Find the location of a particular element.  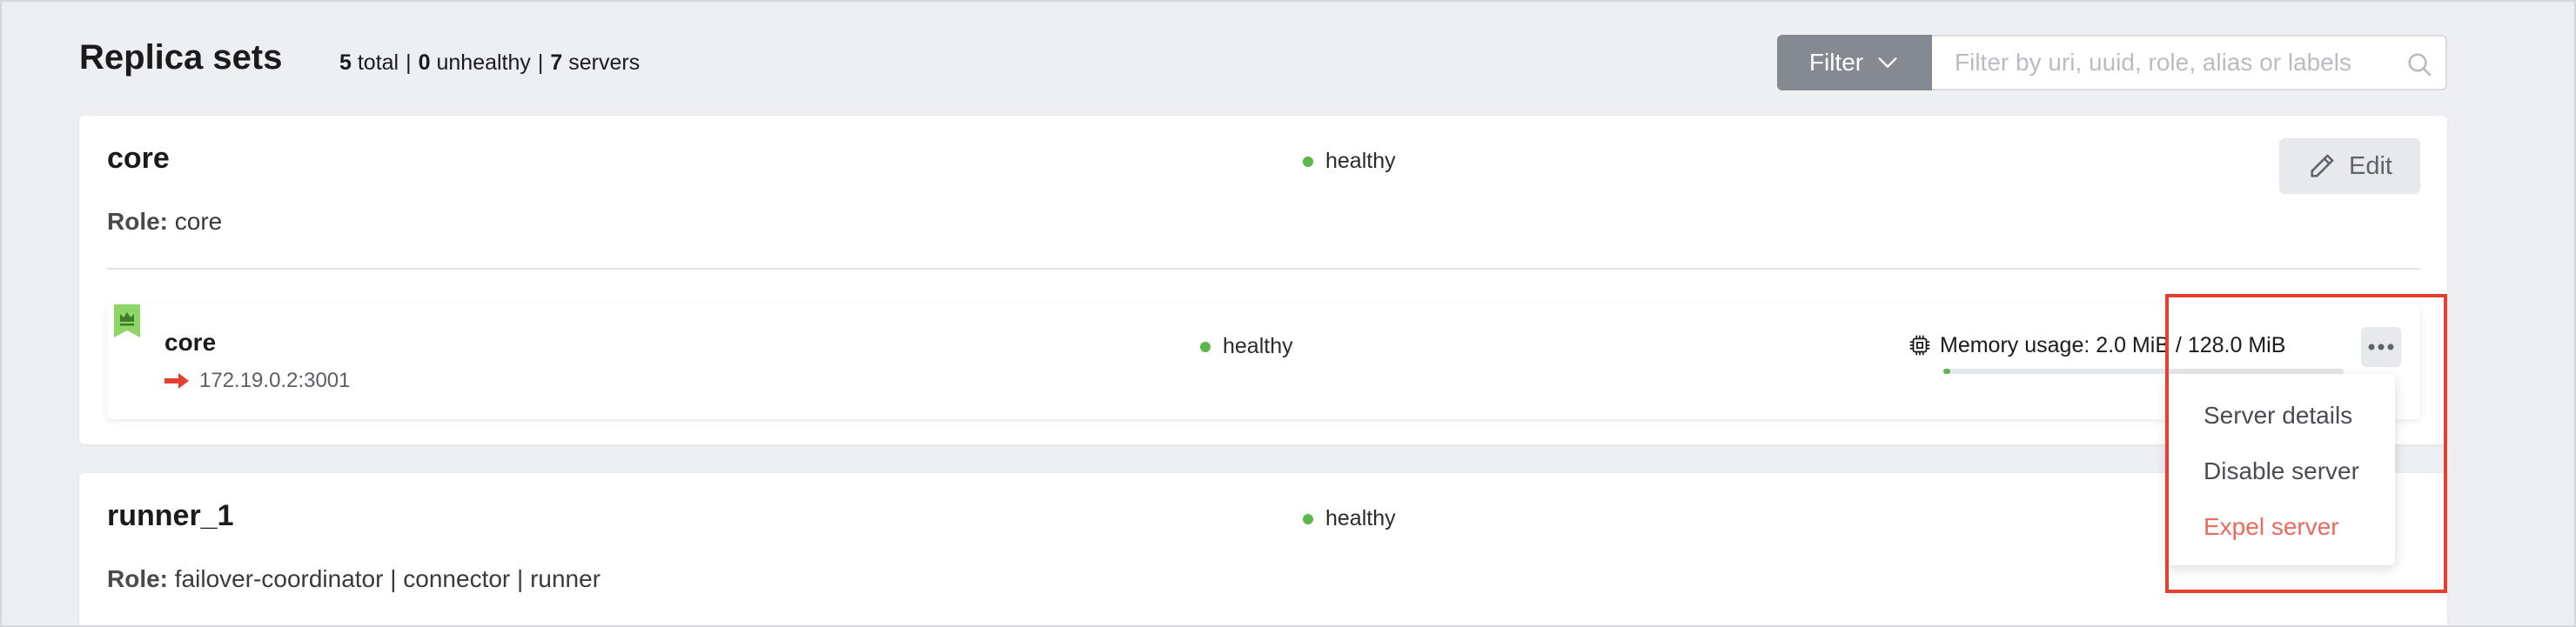

more-horizontal-icon is located at coordinates (2381, 347).